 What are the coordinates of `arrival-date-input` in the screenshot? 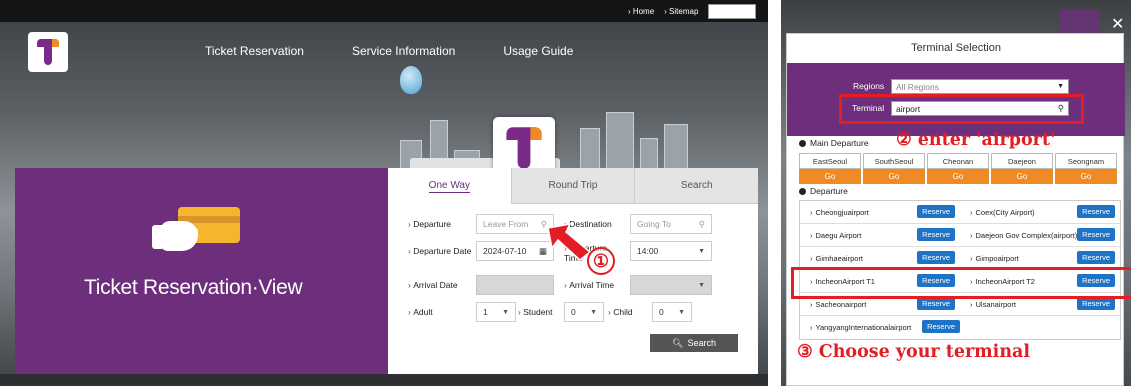 It's located at (515, 285).